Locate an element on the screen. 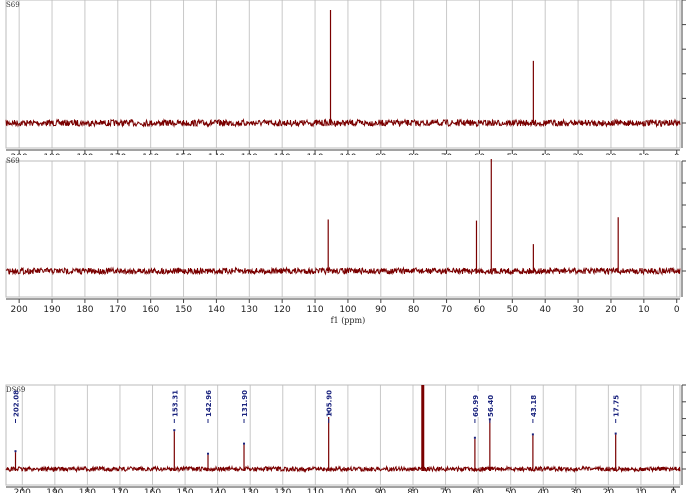  peak-label-group: 131.90 is located at coordinates (244, 417).